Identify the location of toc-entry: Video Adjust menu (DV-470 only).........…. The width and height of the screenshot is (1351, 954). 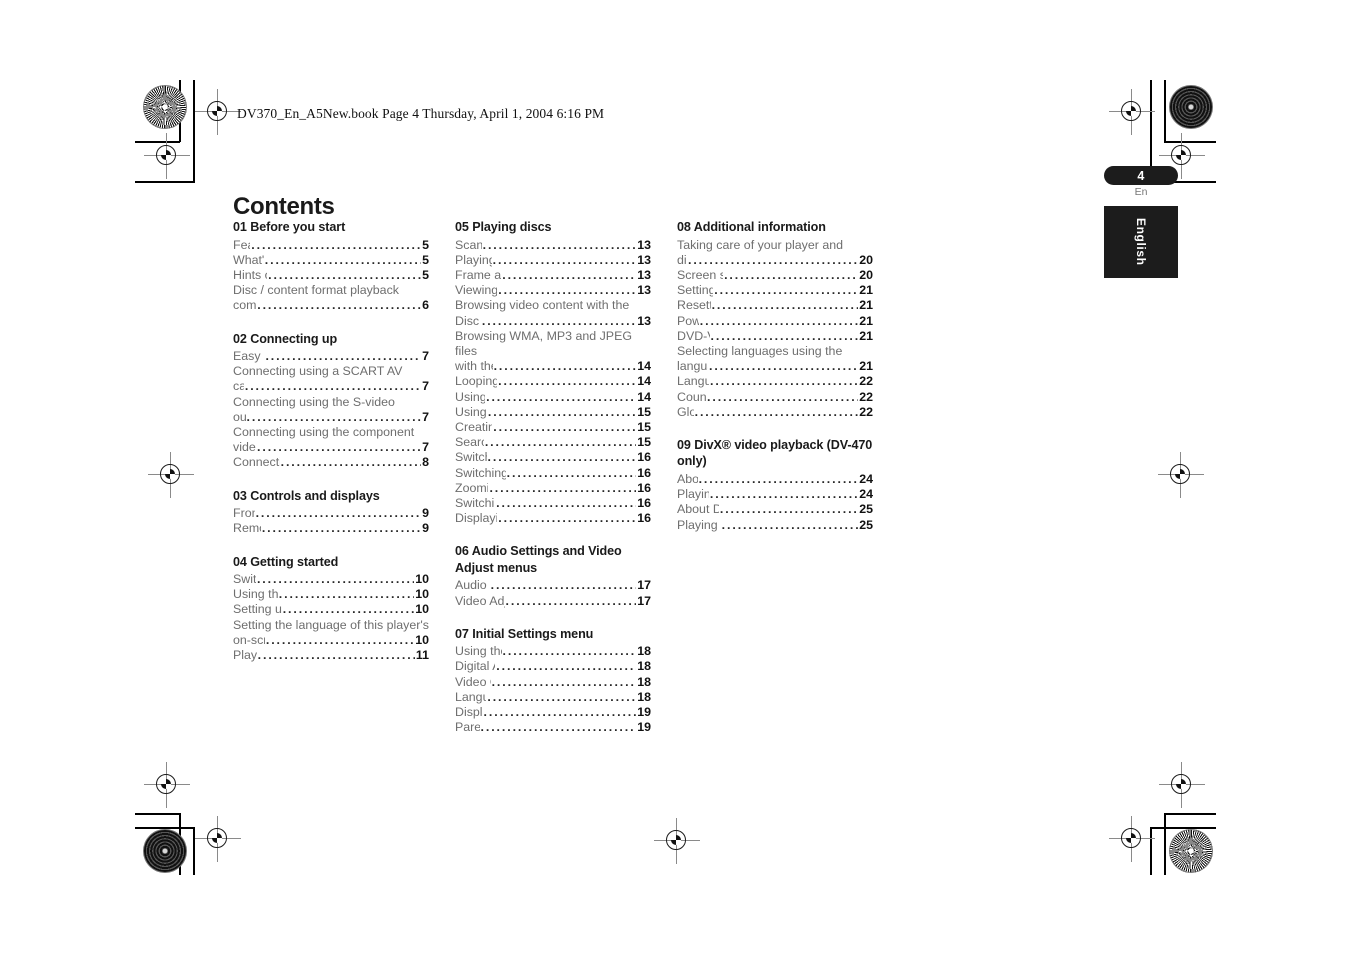
(553, 601).